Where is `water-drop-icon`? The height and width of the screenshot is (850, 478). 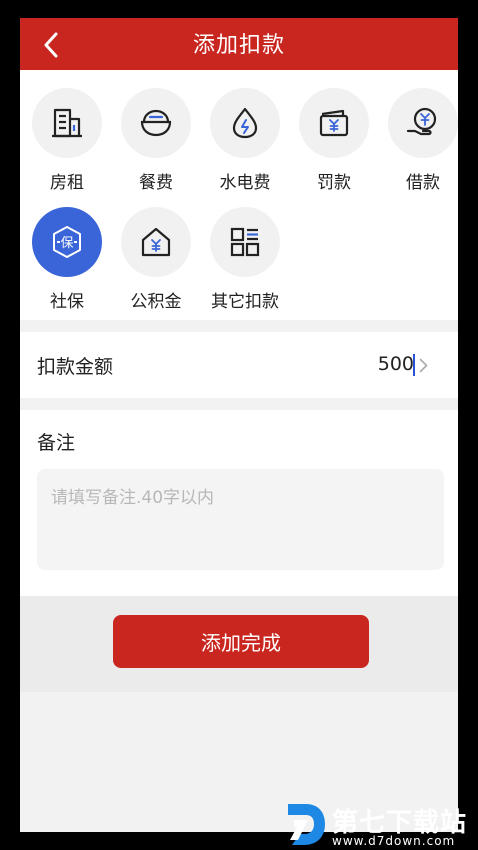
water-drop-icon is located at coordinates (245, 123).